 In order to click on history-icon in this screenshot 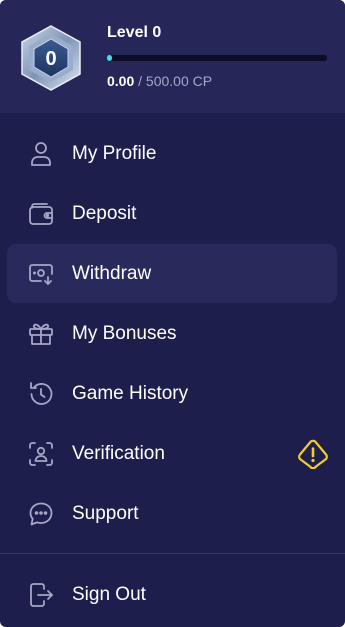, I will do `click(41, 394)`.